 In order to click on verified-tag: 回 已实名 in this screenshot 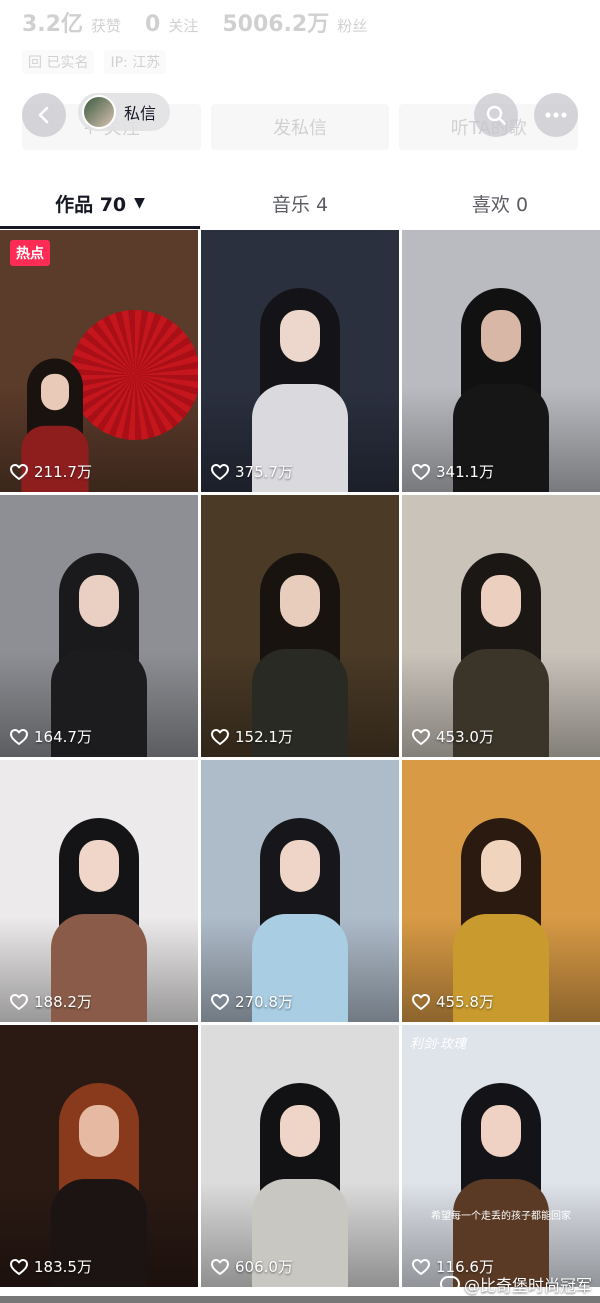, I will do `click(58, 62)`.